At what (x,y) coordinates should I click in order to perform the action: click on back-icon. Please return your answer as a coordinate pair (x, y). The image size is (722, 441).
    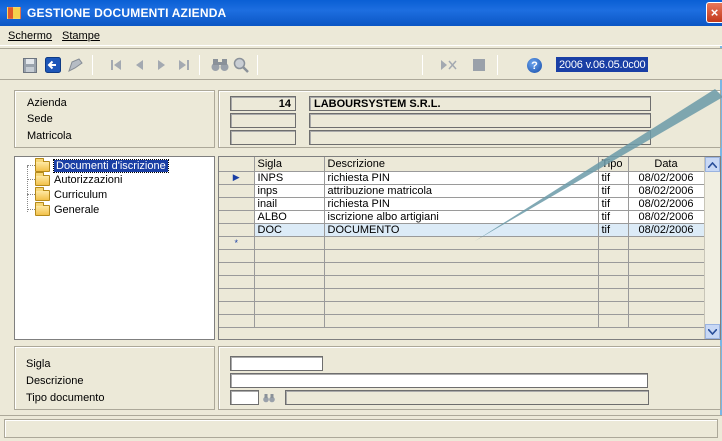
    Looking at the image, I should click on (53, 65).